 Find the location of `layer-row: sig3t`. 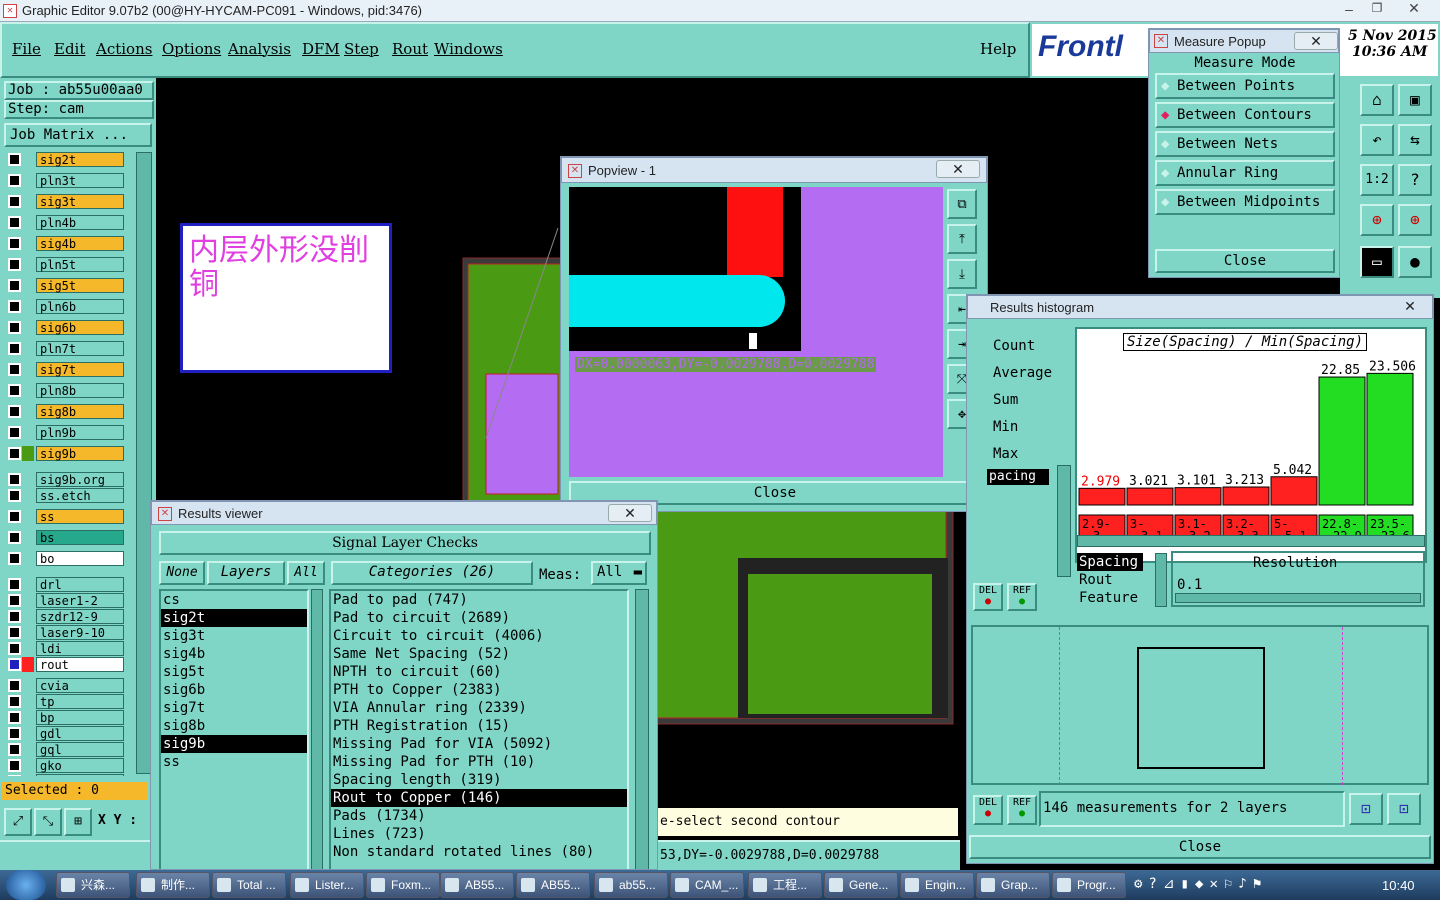

layer-row: sig3t is located at coordinates (65, 201).